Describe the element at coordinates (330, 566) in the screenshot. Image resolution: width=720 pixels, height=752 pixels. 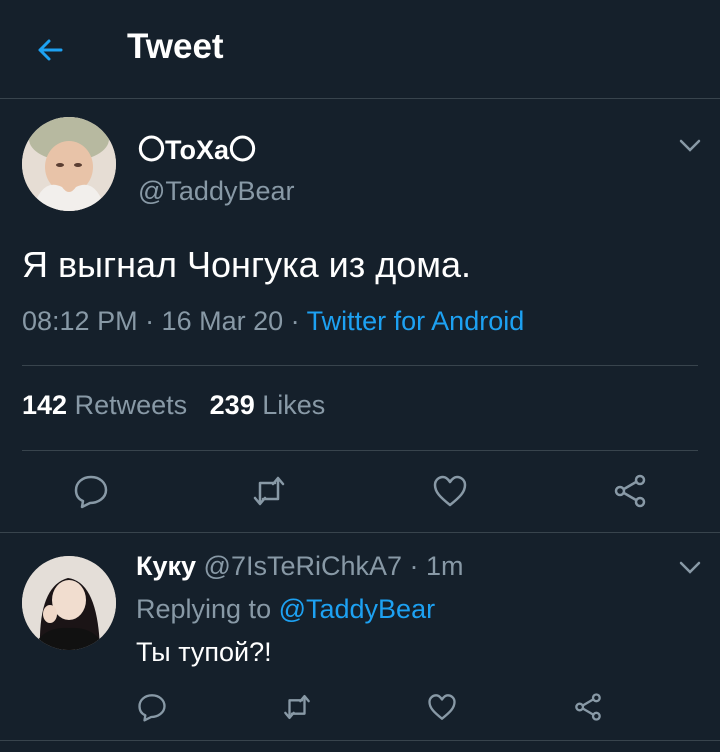
I see `reply-handle-time: @7IsTeRiChkA7 · 1m` at that location.